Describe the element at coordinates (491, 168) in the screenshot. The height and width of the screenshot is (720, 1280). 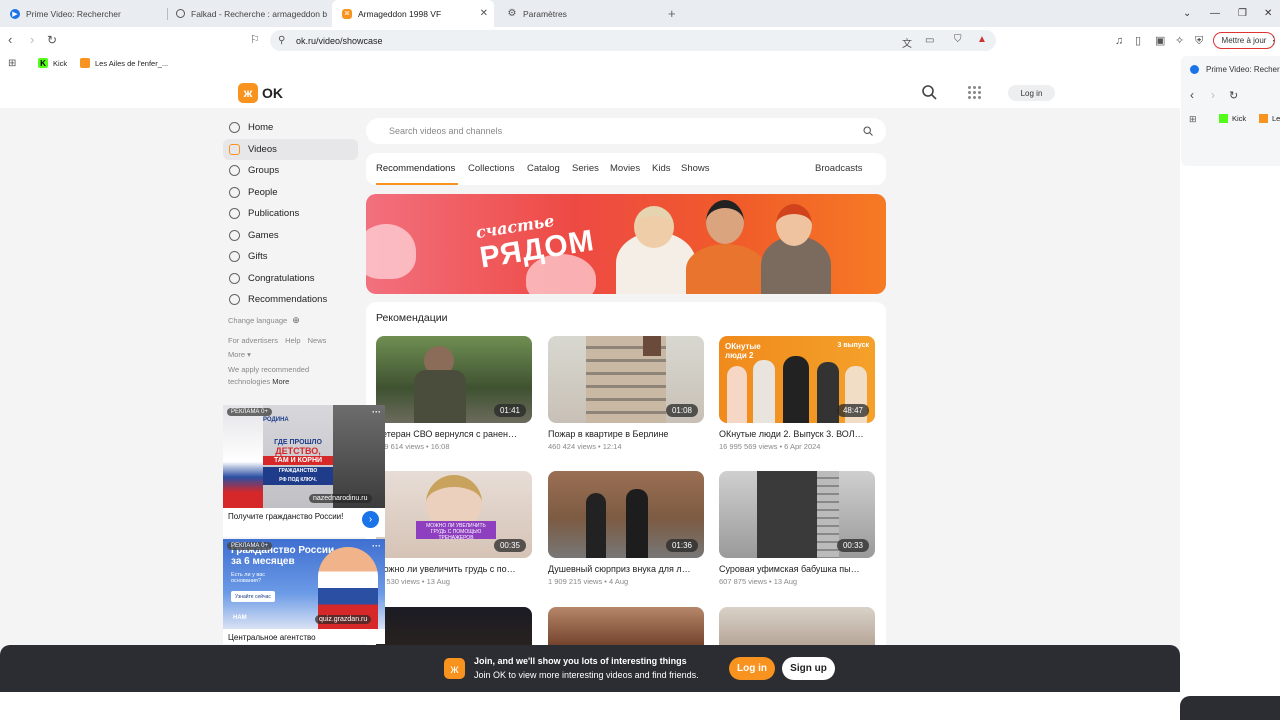
I see `tab-collections: Collections` at that location.